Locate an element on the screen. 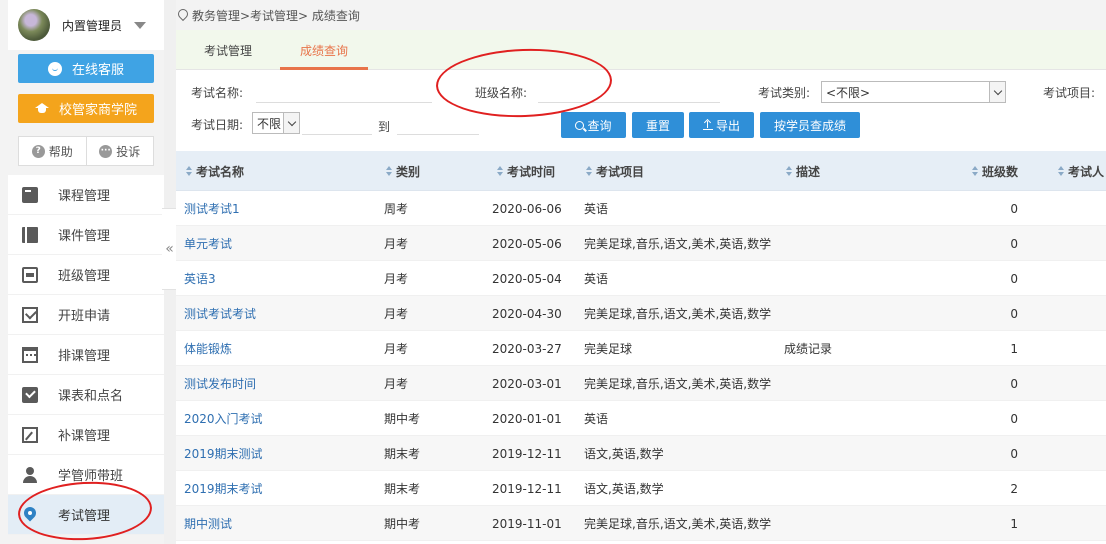 The width and height of the screenshot is (1106, 544). cell-exam-name: 2019期末测试 is located at coordinates (279, 453).